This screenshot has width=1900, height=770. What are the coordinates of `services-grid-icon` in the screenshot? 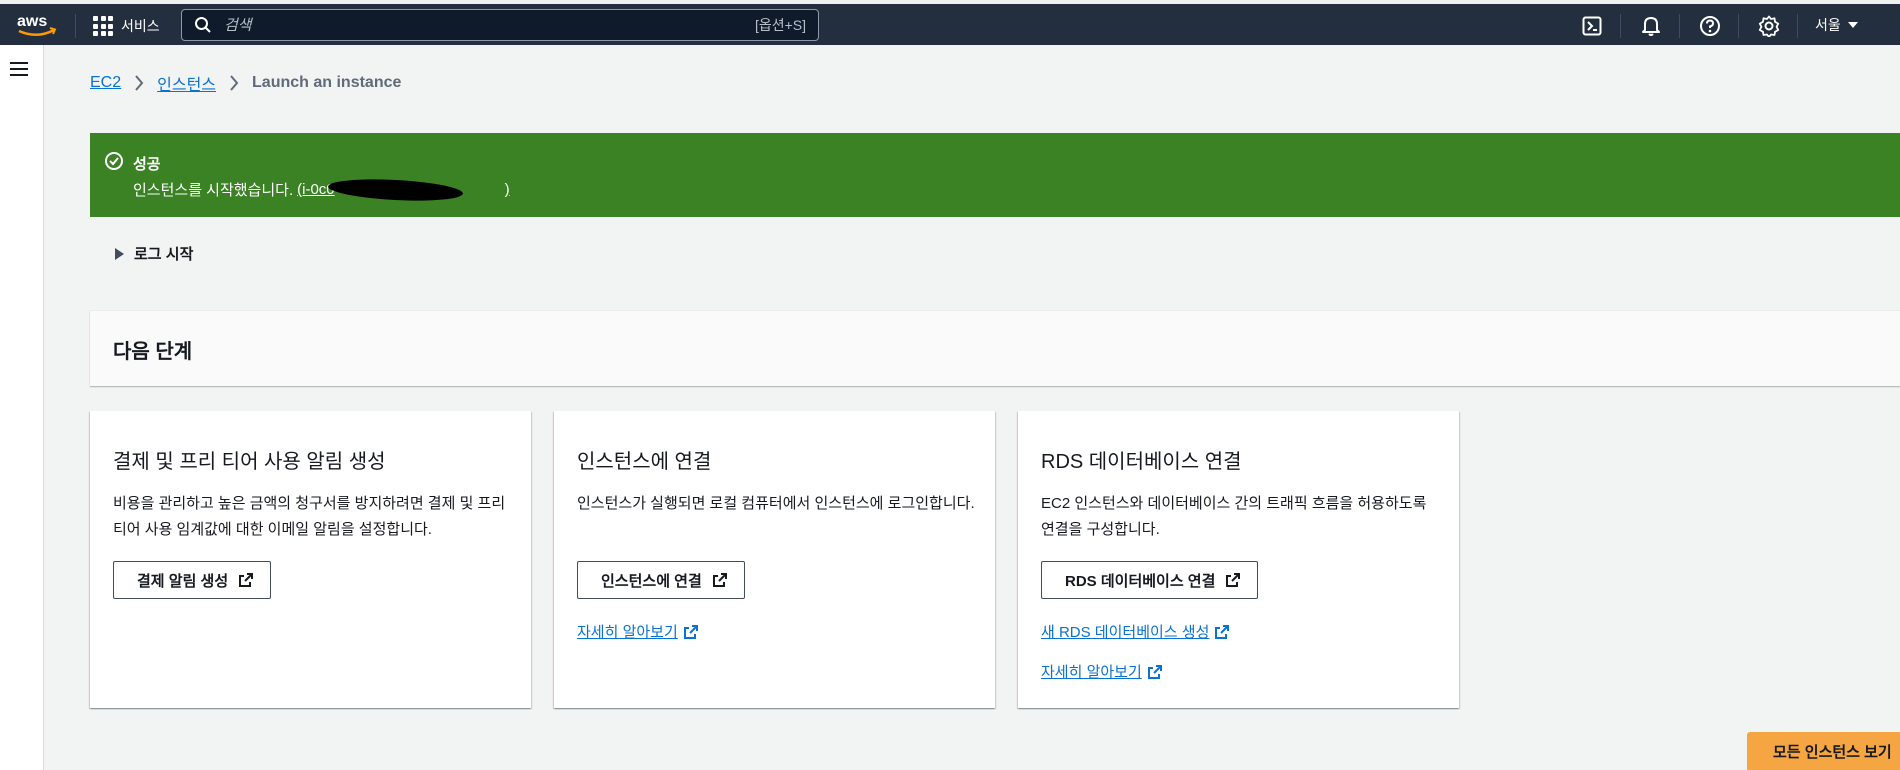 It's located at (103, 26).